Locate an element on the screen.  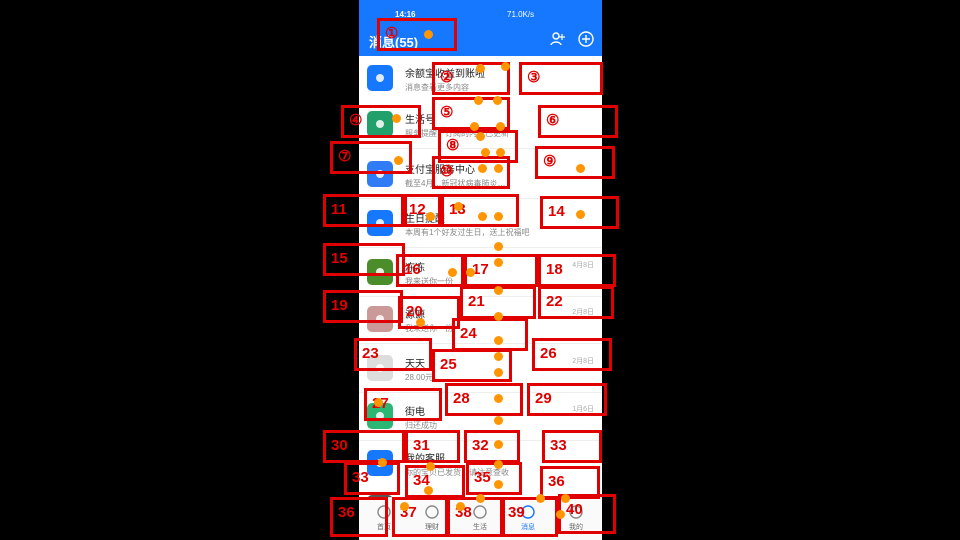
annotation-number: 18 is located at coordinates (554, 269).